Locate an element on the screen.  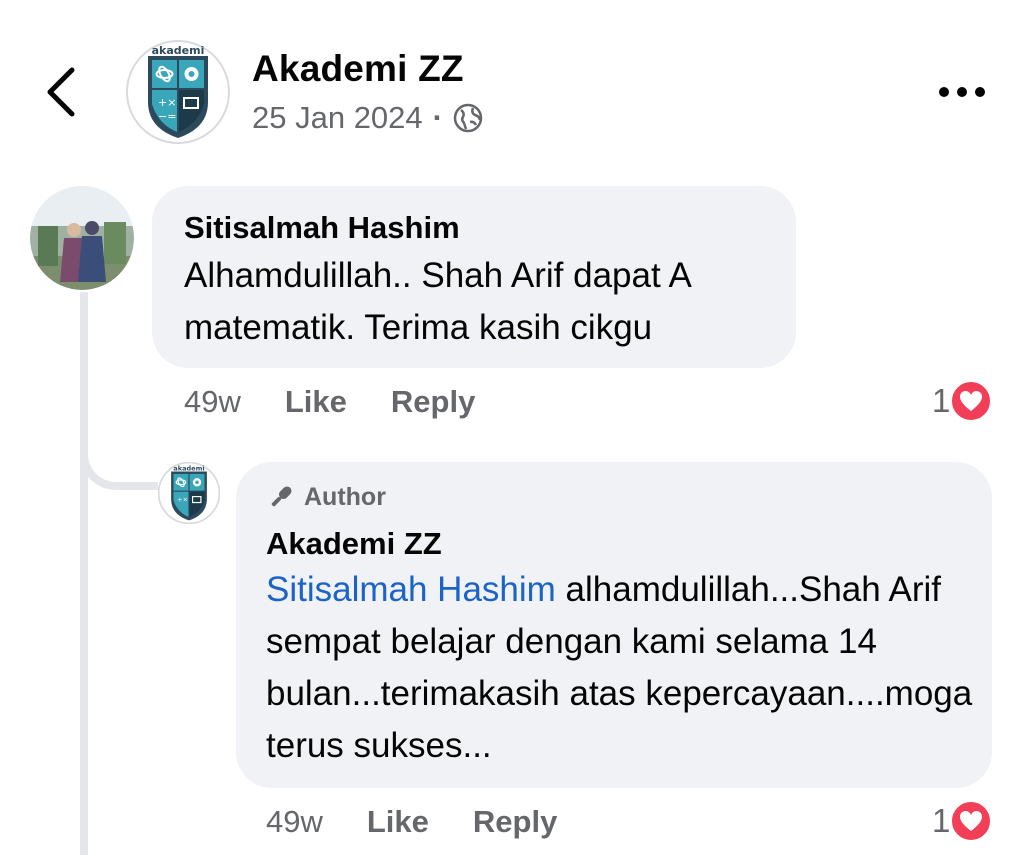
reply-button: Reply is located at coordinates (433, 402).